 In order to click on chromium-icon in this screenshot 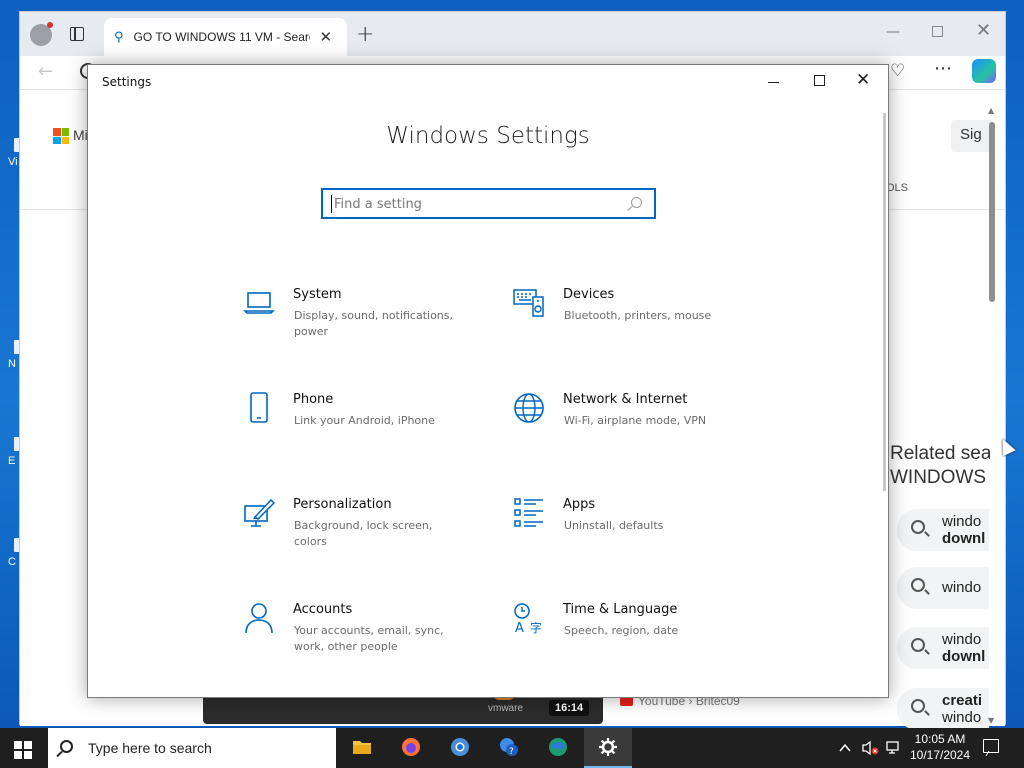, I will do `click(460, 747)`.